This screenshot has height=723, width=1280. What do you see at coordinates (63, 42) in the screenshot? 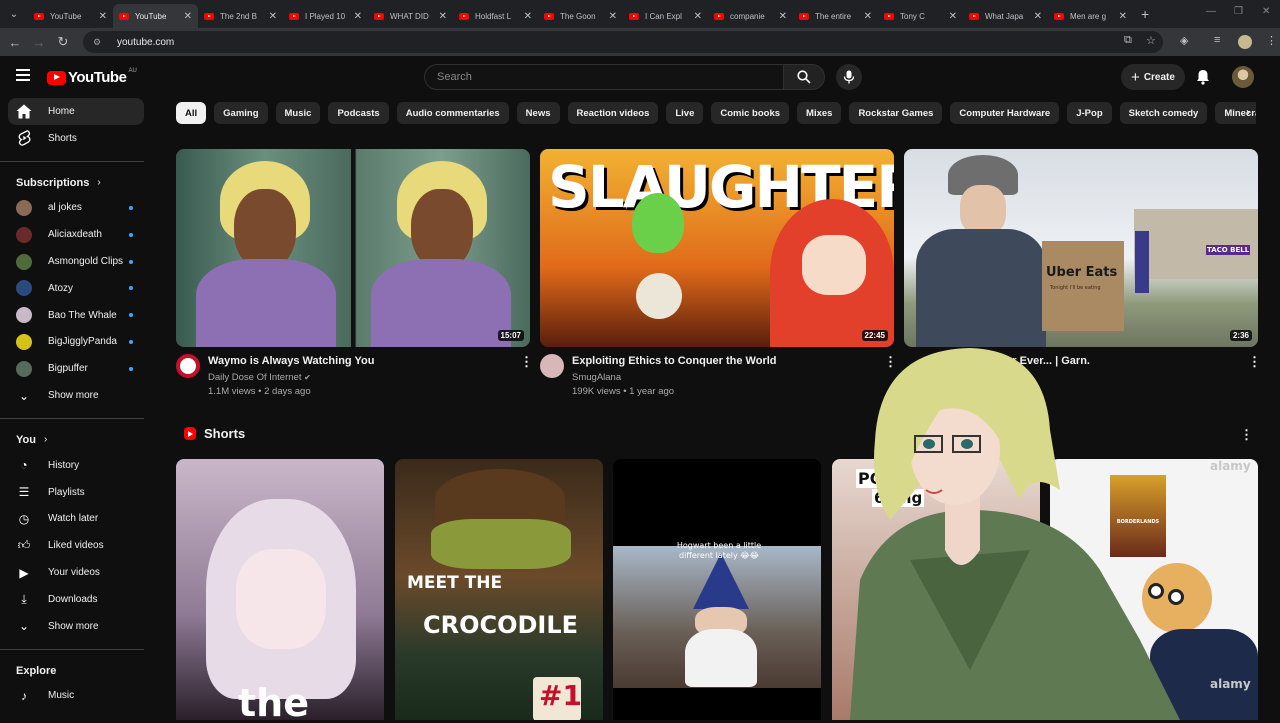
I see `reload-icon: ↻` at bounding box center [63, 42].